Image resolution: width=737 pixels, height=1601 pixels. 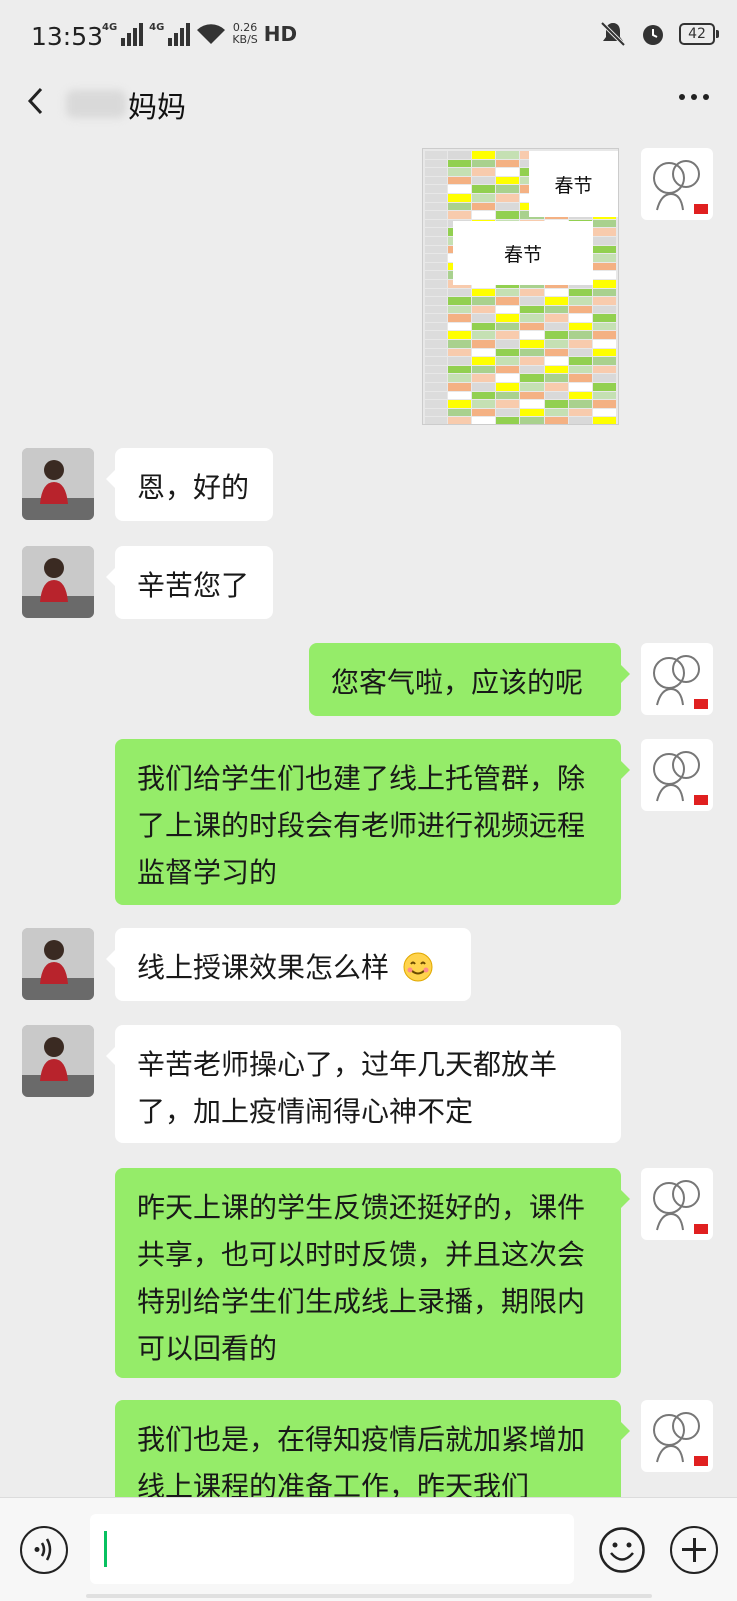 What do you see at coordinates (523, 253) in the screenshot?
I see `schedule-label-mid: 春节` at bounding box center [523, 253].